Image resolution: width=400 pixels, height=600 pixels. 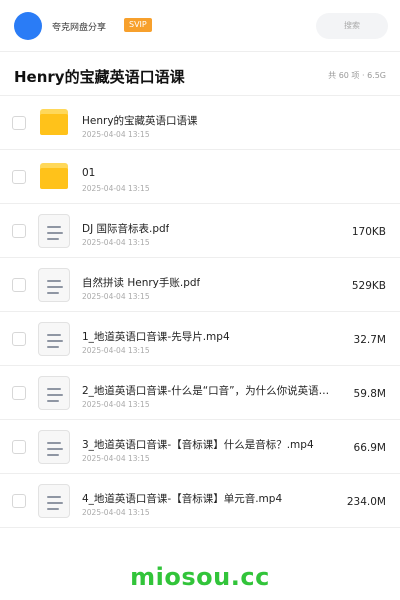 What do you see at coordinates (126, 229) in the screenshot?
I see `file-name: DJ 国际音标表.pdf` at bounding box center [126, 229].